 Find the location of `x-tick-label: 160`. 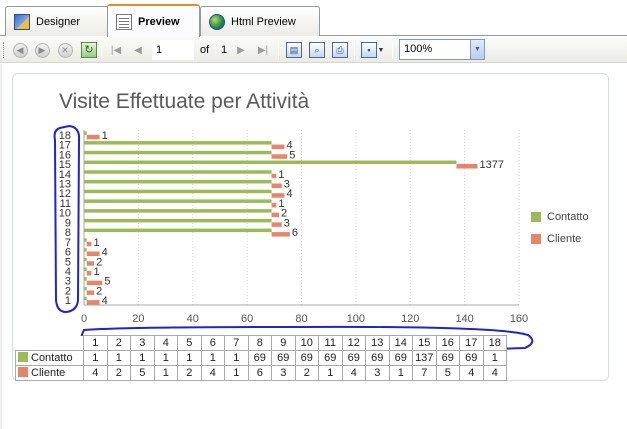

x-tick-label: 160 is located at coordinates (519, 319).